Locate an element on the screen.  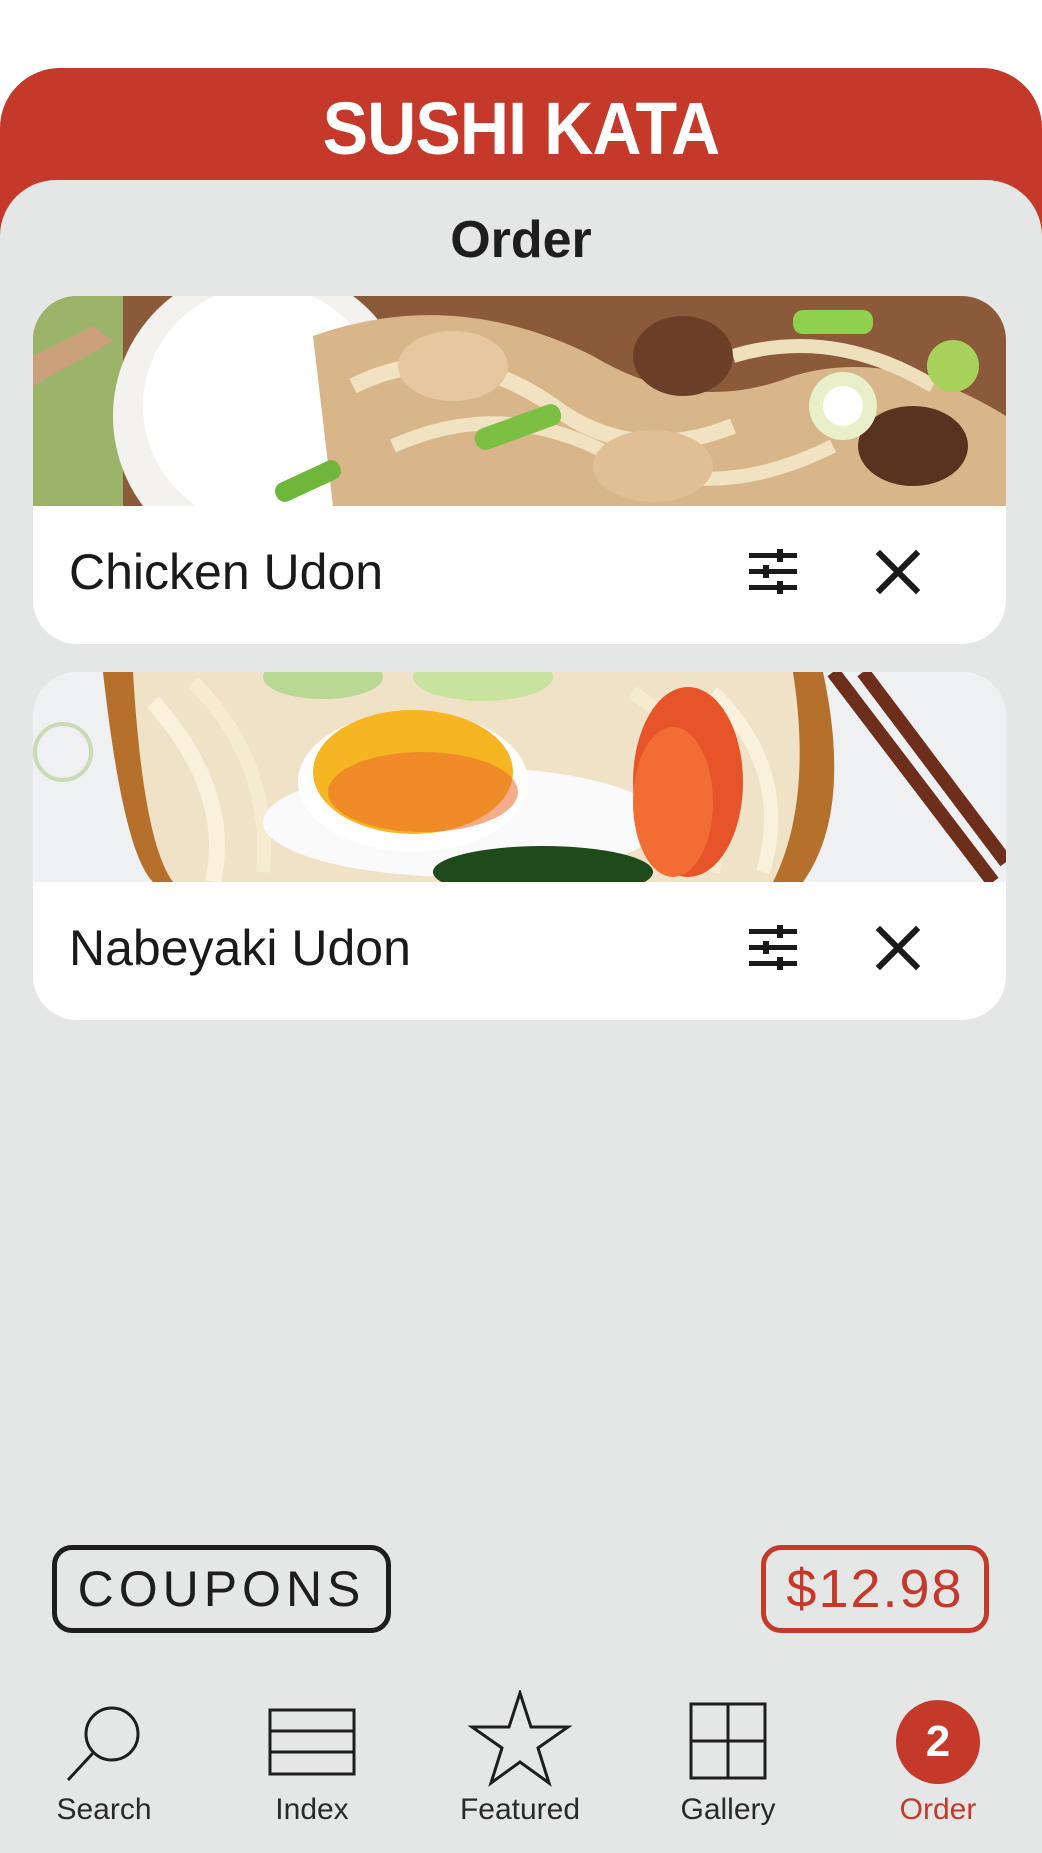
tab-featured: Featured is located at coordinates (520, 1766).